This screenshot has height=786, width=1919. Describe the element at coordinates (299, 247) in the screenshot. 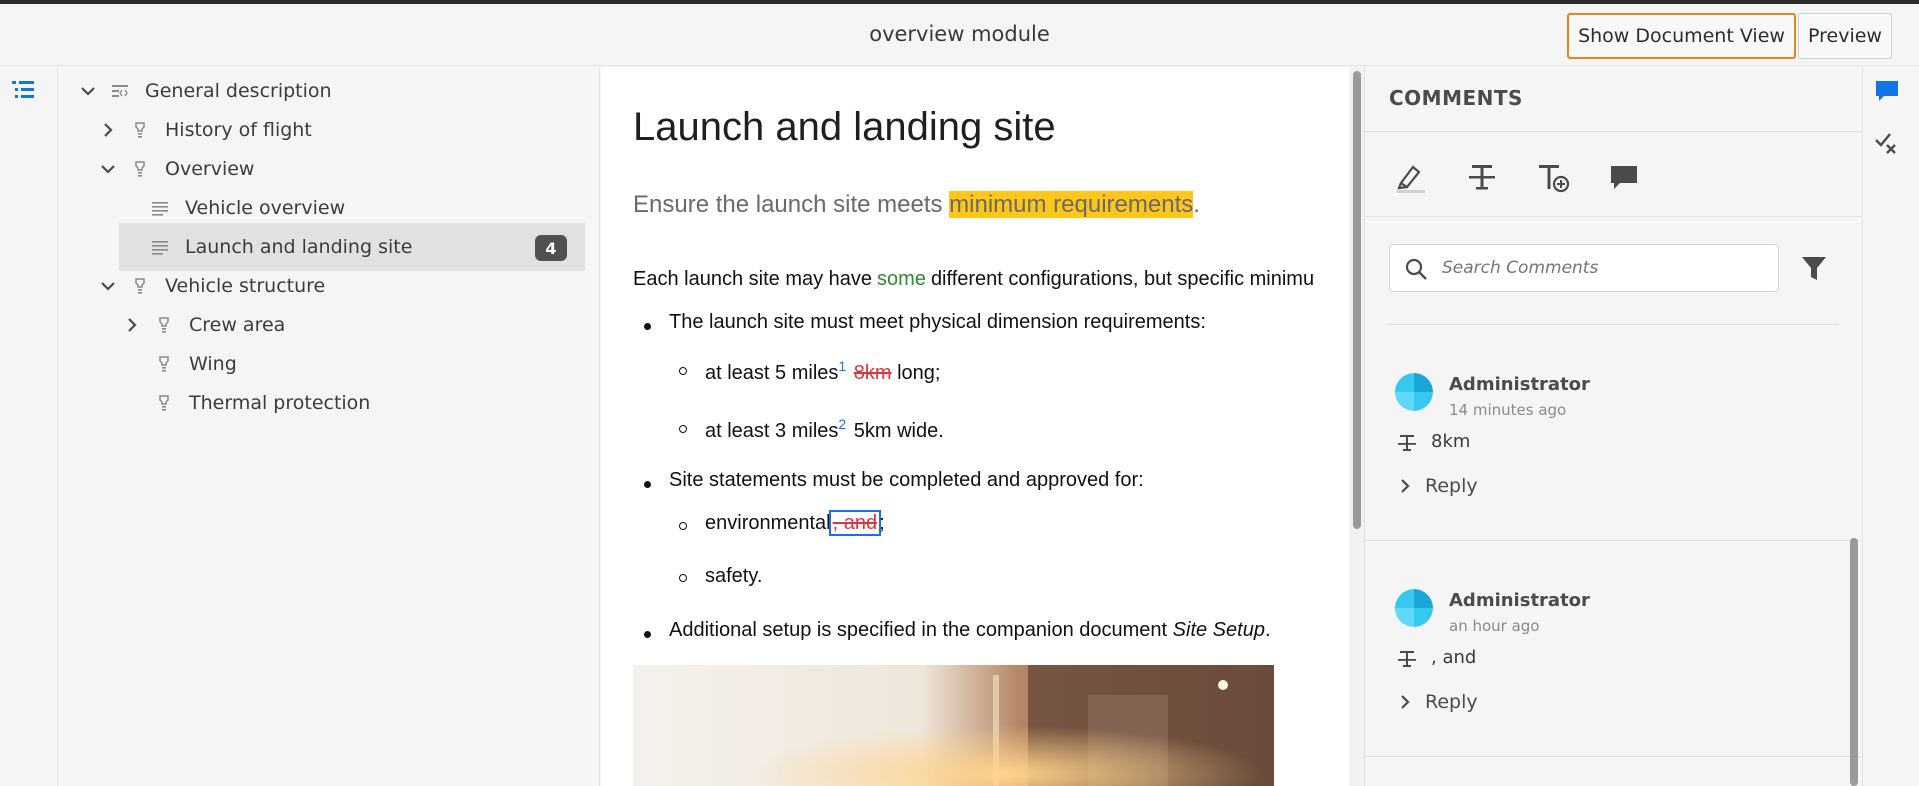

I see `tree-item-label: Launch and landing site` at that location.